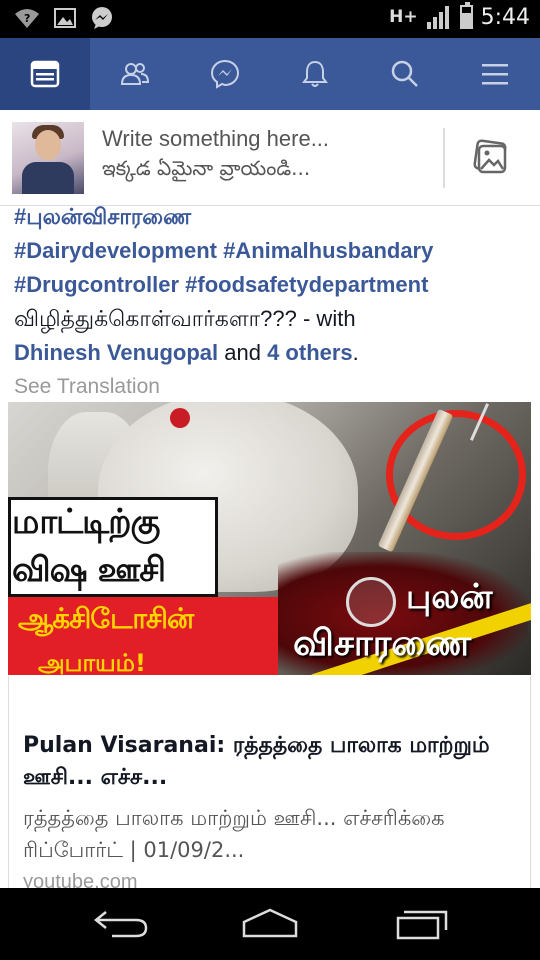 This screenshot has height=960, width=540. What do you see at coordinates (466, 15) in the screenshot?
I see `battery-icon` at bounding box center [466, 15].